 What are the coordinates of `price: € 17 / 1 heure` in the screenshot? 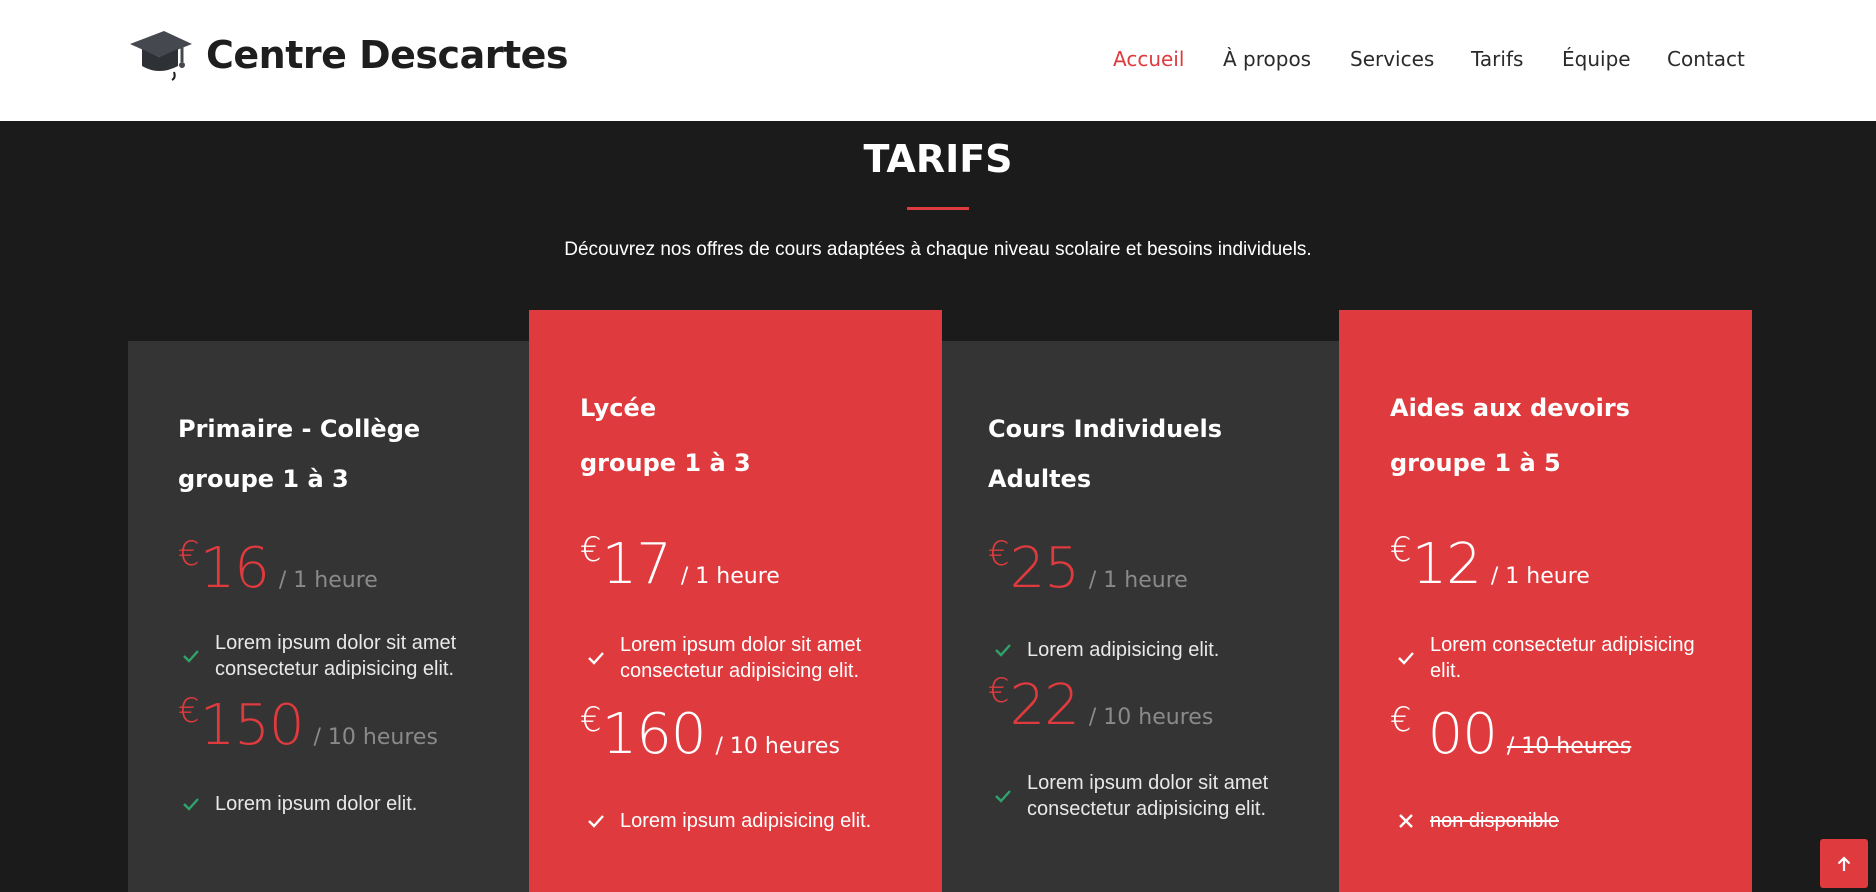 It's located at (680, 563).